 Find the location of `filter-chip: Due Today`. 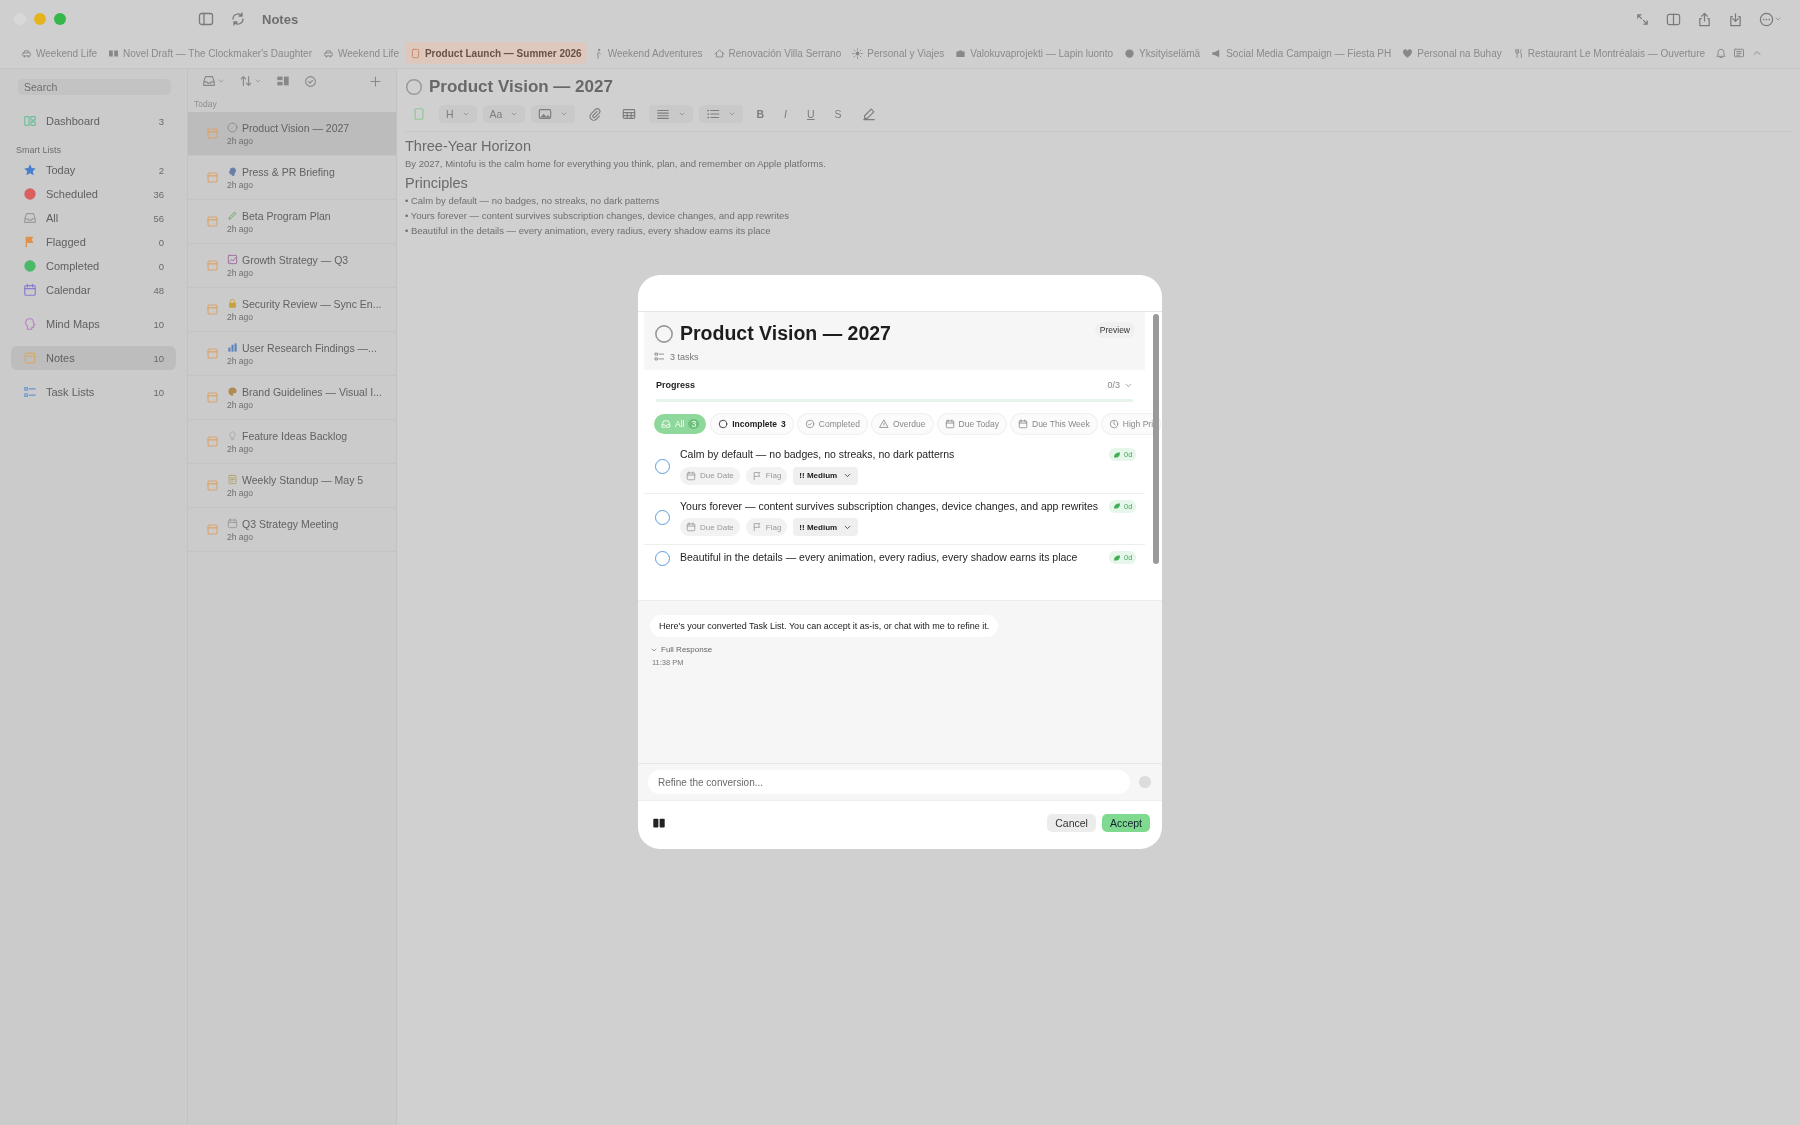

filter-chip: Due Today is located at coordinates (971, 424).